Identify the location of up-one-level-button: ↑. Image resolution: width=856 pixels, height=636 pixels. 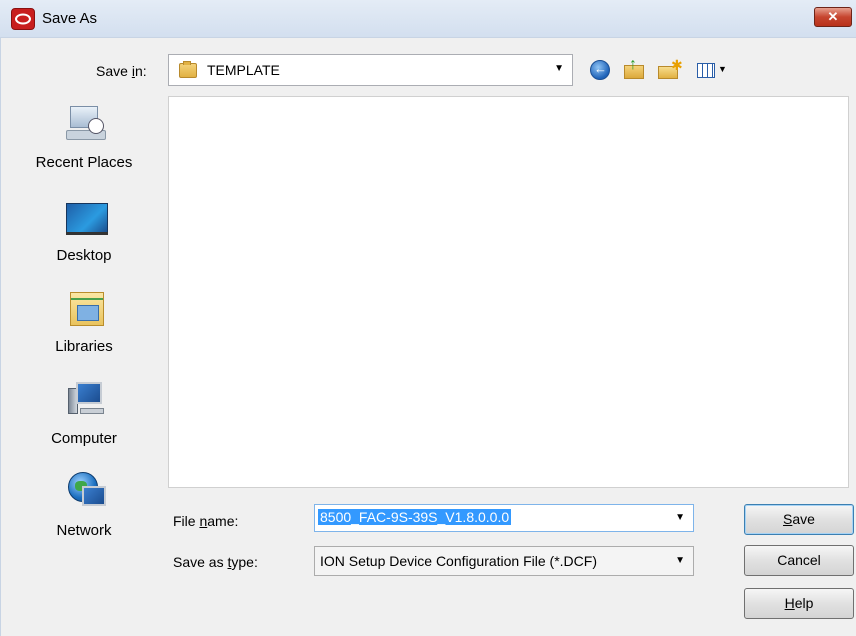
(634, 69).